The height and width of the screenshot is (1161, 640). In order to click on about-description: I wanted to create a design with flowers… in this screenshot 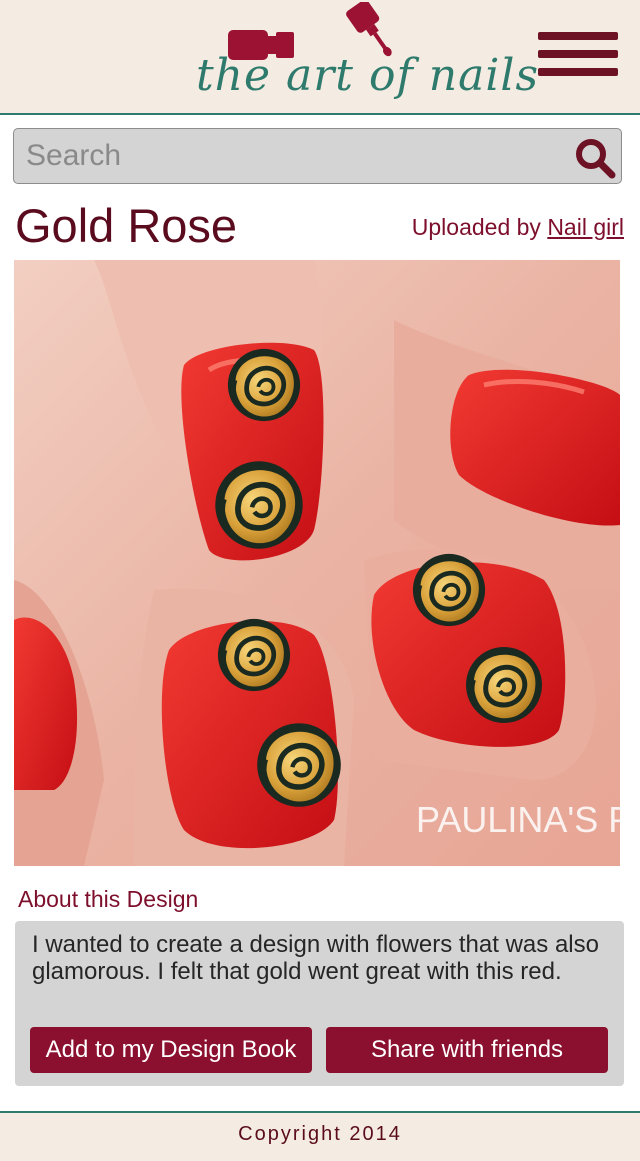, I will do `click(315, 958)`.